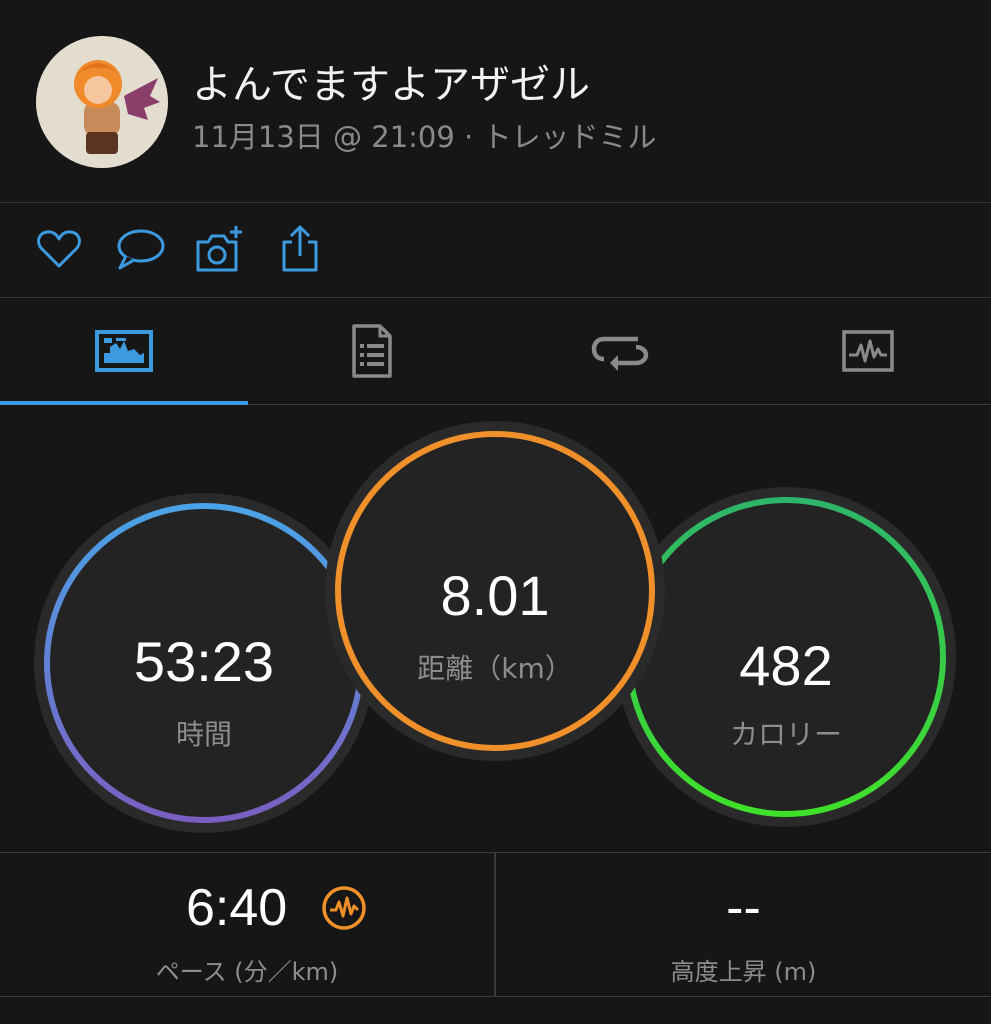 The height and width of the screenshot is (1024, 991). I want to click on time-value: 53:23, so click(204, 661).